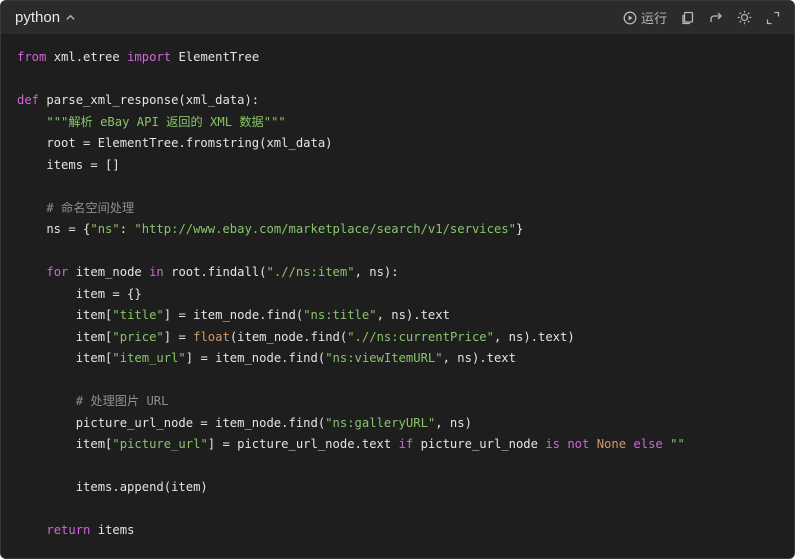  Describe the element at coordinates (149, 358) in the screenshot. I see `code-token: "item_url"` at that location.